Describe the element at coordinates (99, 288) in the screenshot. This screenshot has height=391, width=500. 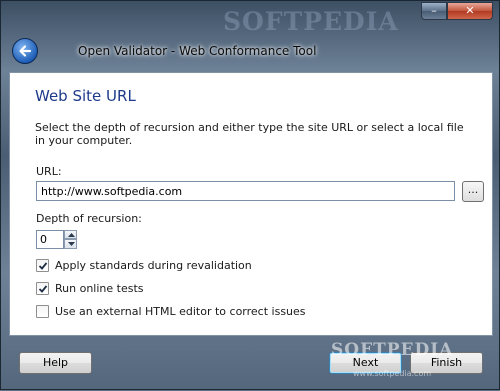
I see `option-label: Run online tests` at that location.